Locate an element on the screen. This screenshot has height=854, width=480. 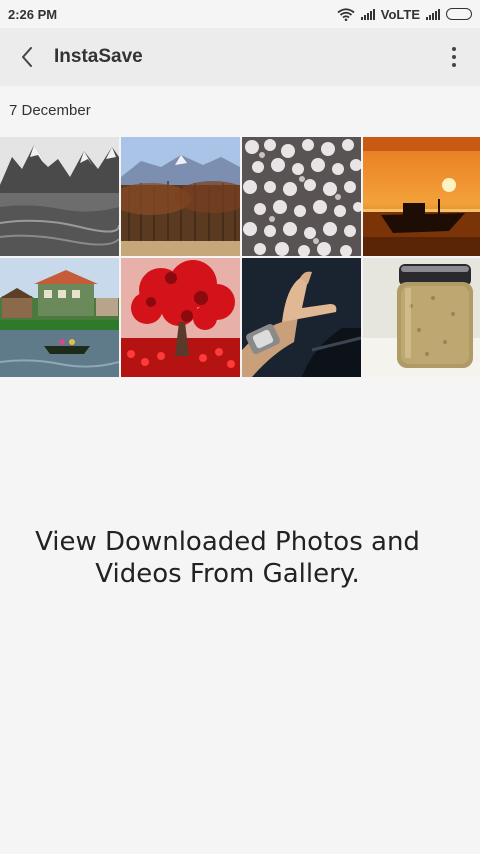
battery-icon is located at coordinates (459, 14).